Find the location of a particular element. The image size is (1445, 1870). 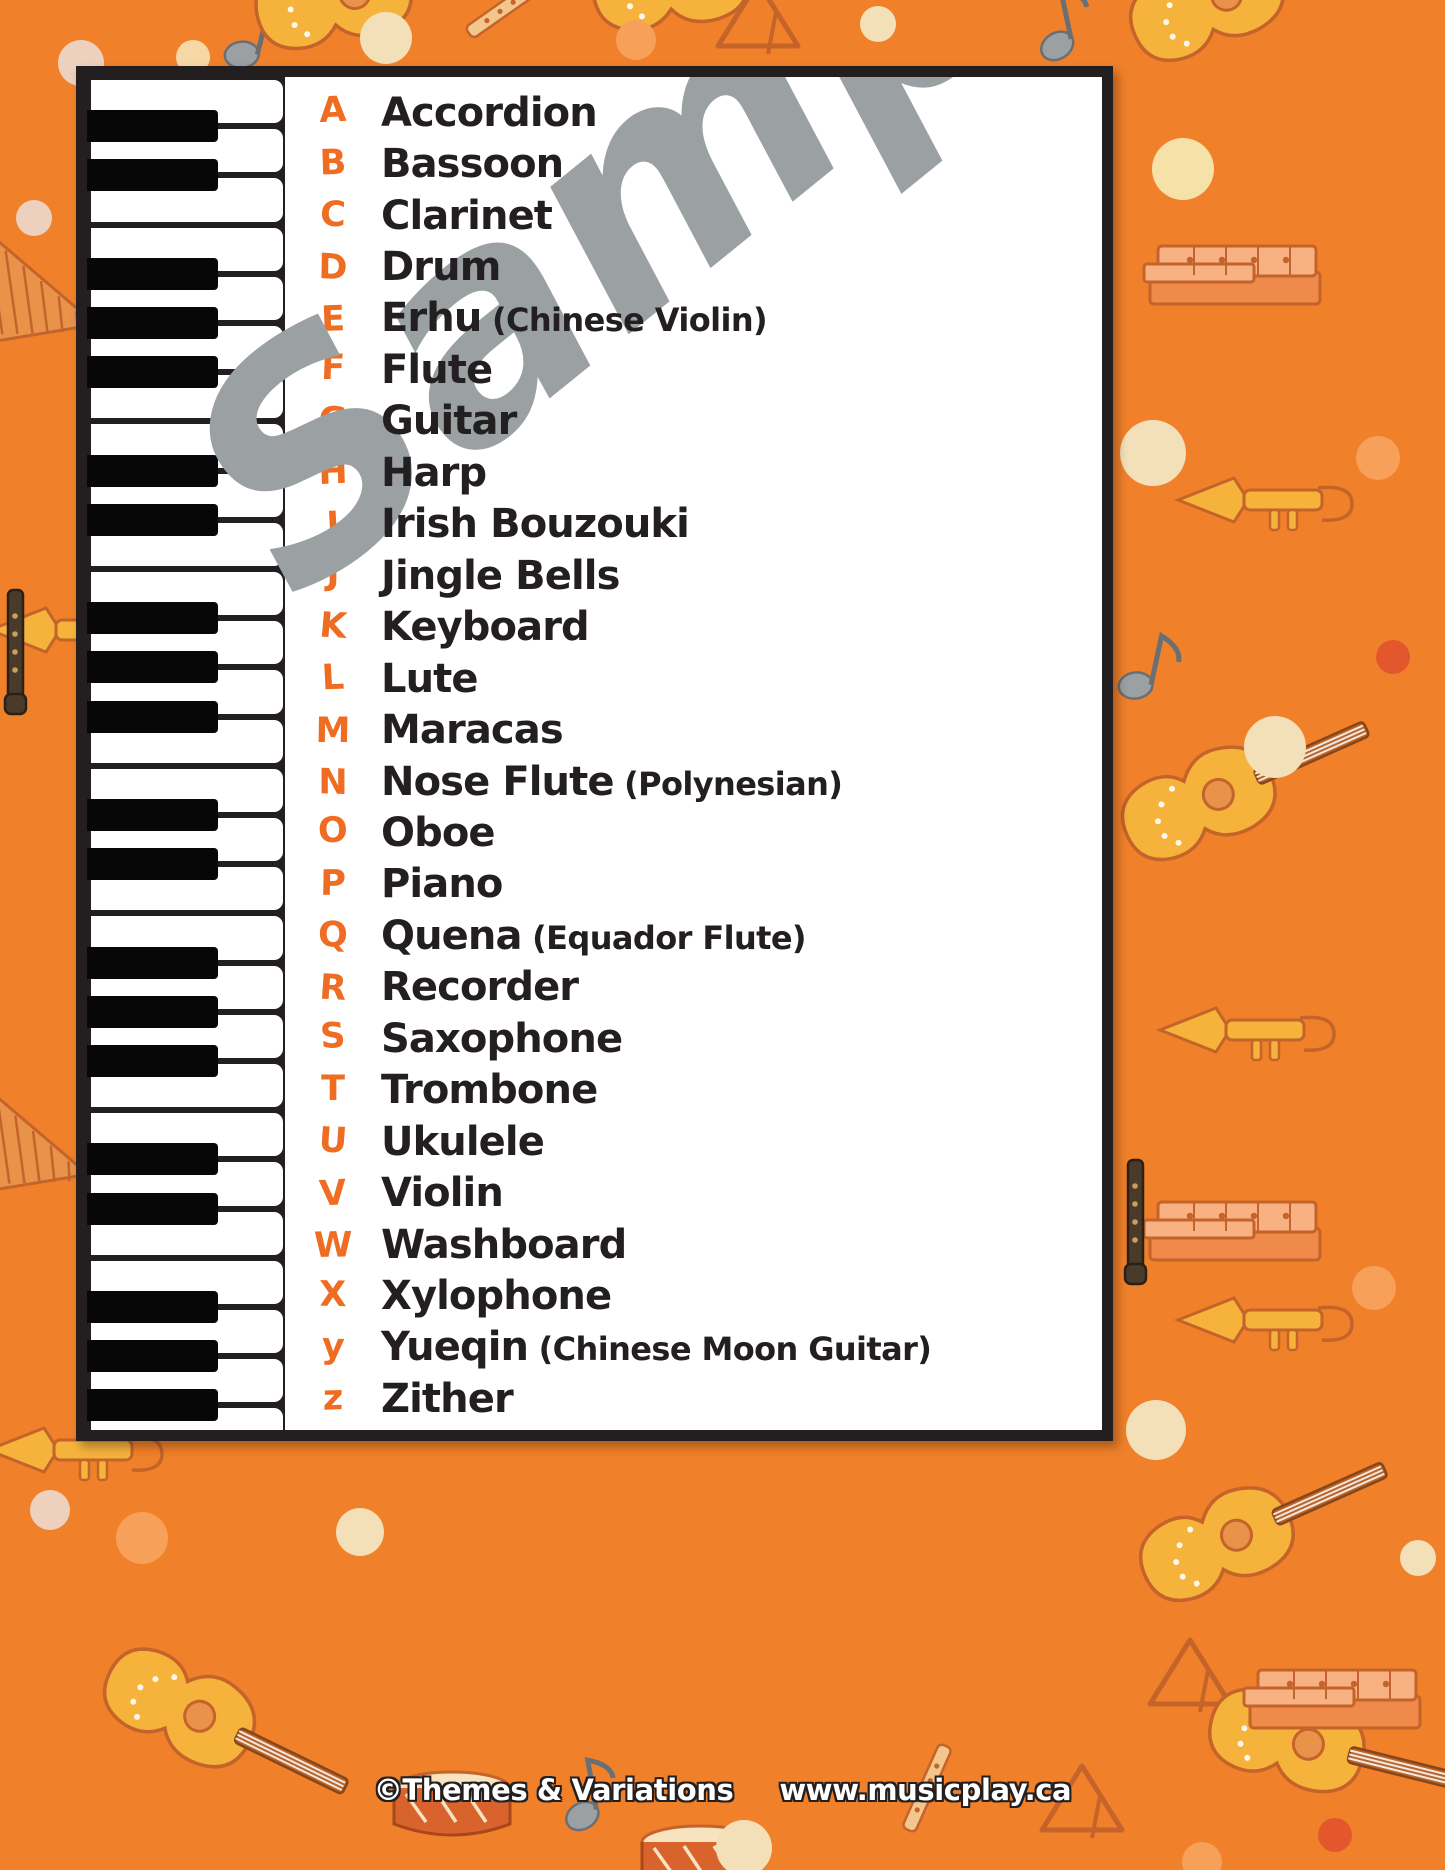

alphabet-row: Q Quena (Equador Flute) is located at coordinates (693, 935).